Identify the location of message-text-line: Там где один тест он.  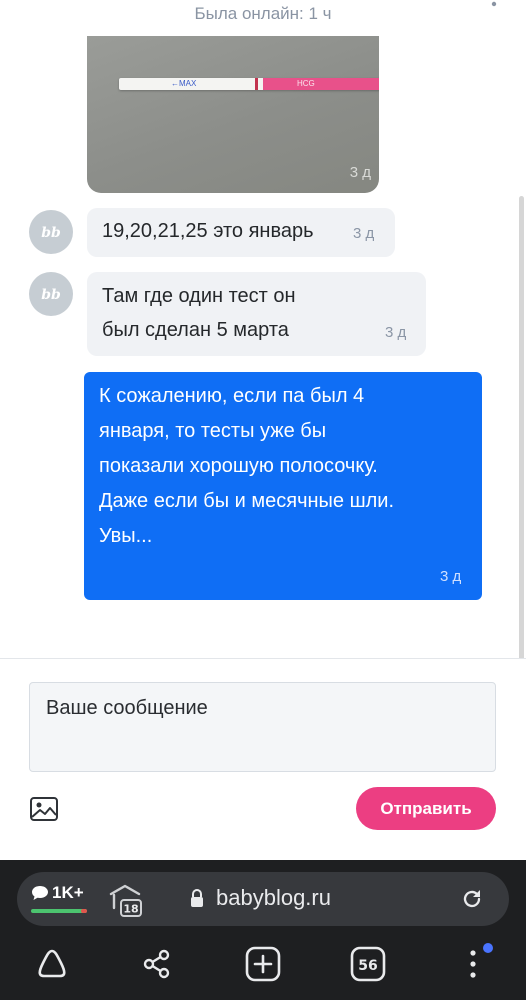
(199, 296).